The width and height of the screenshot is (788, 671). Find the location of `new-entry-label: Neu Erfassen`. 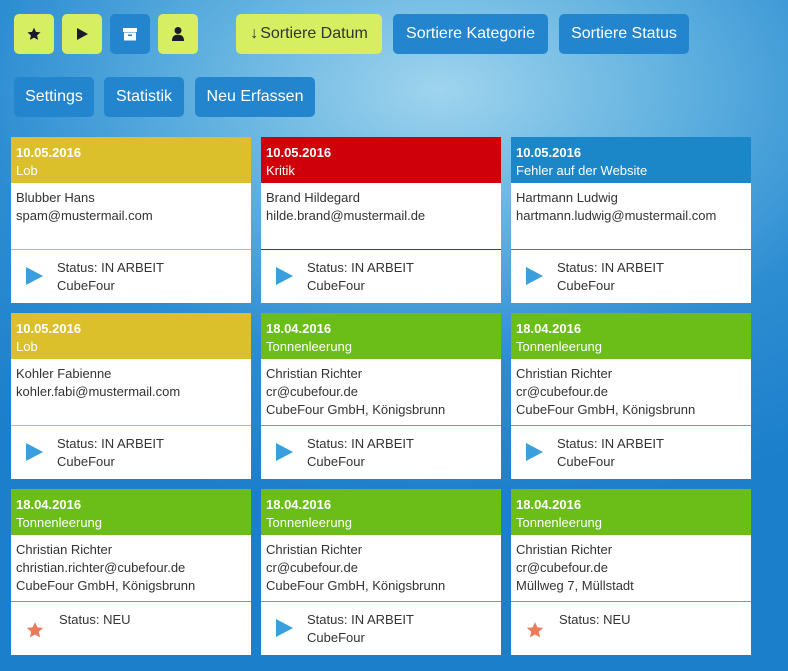

new-entry-label: Neu Erfassen is located at coordinates (255, 96).